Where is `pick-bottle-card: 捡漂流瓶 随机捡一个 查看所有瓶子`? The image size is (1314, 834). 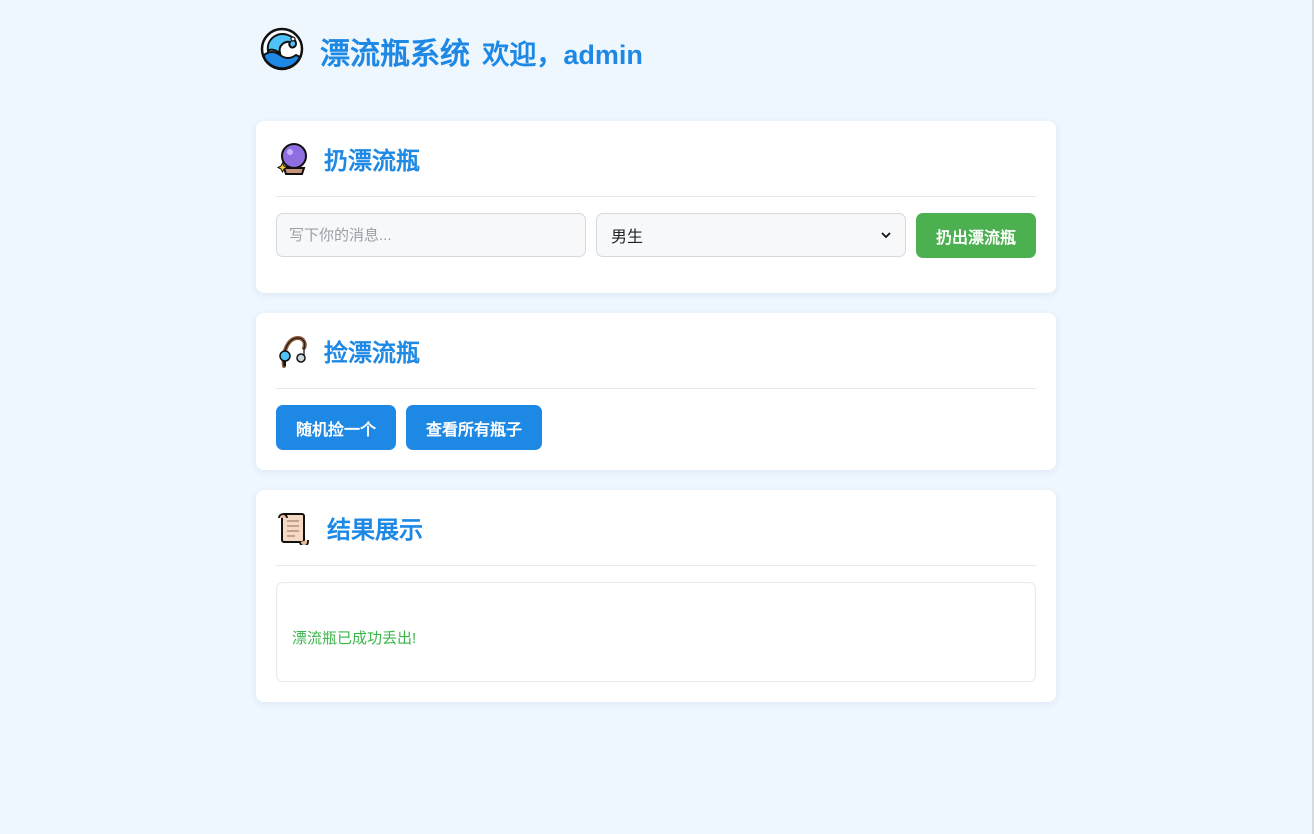 pick-bottle-card: 捡漂流瓶 随机捡一个 查看所有瓶子 is located at coordinates (656, 391).